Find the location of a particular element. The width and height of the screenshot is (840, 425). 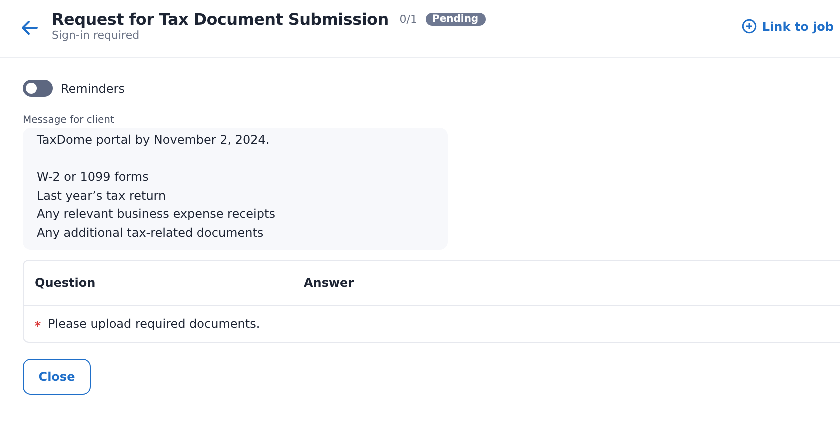

close-button: Close is located at coordinates (57, 377).